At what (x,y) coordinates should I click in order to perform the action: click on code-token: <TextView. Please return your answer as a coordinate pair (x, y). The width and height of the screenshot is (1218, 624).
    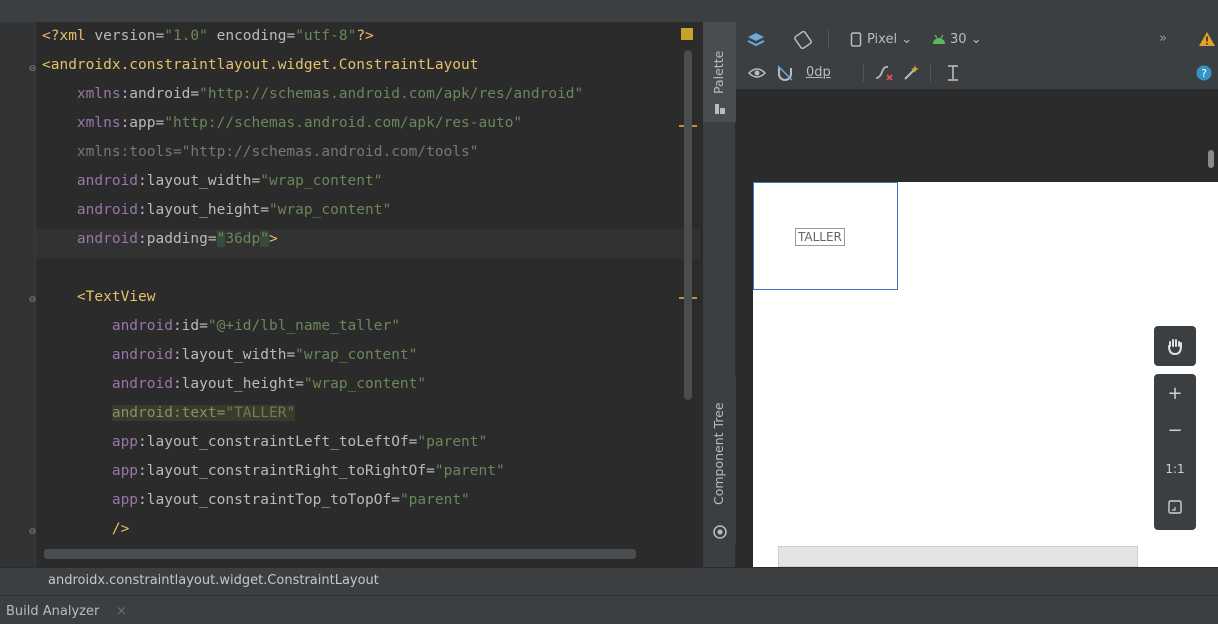
    Looking at the image, I should click on (116, 297).